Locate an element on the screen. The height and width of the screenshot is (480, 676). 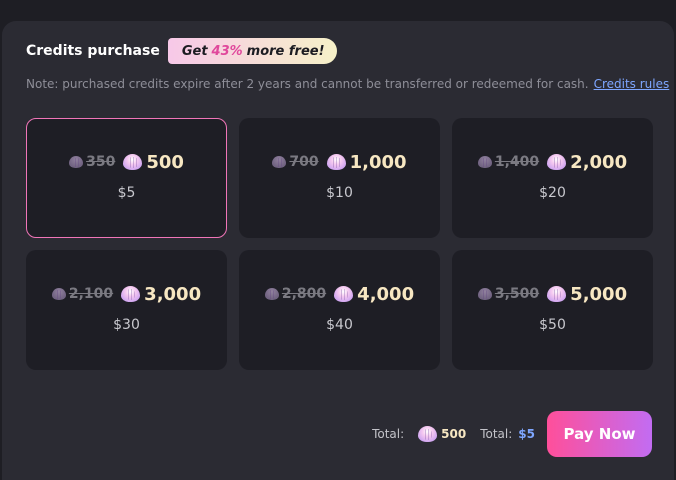
package-card-5: 350 500 $5 is located at coordinates (126, 178).